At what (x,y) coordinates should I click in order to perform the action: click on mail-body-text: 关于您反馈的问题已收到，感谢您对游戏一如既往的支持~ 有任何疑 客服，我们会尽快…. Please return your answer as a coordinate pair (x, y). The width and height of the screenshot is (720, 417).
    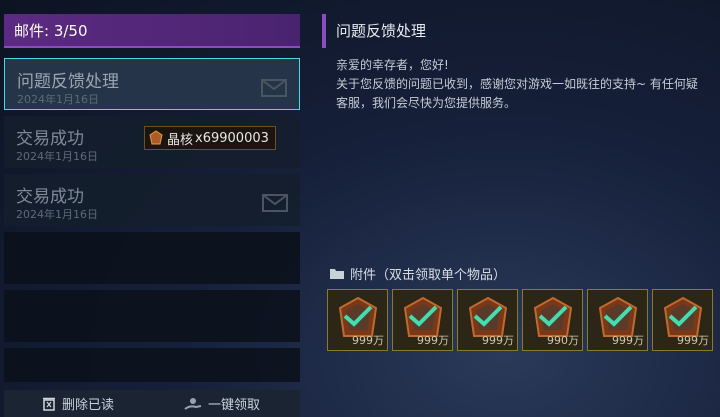
    Looking at the image, I should click on (517, 93).